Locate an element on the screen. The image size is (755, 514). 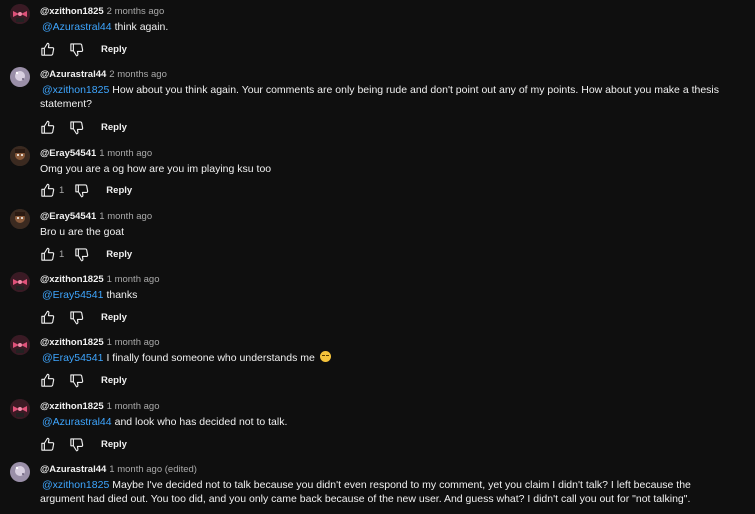
comment-body: and look who has decided not to talk. is located at coordinates (201, 422).